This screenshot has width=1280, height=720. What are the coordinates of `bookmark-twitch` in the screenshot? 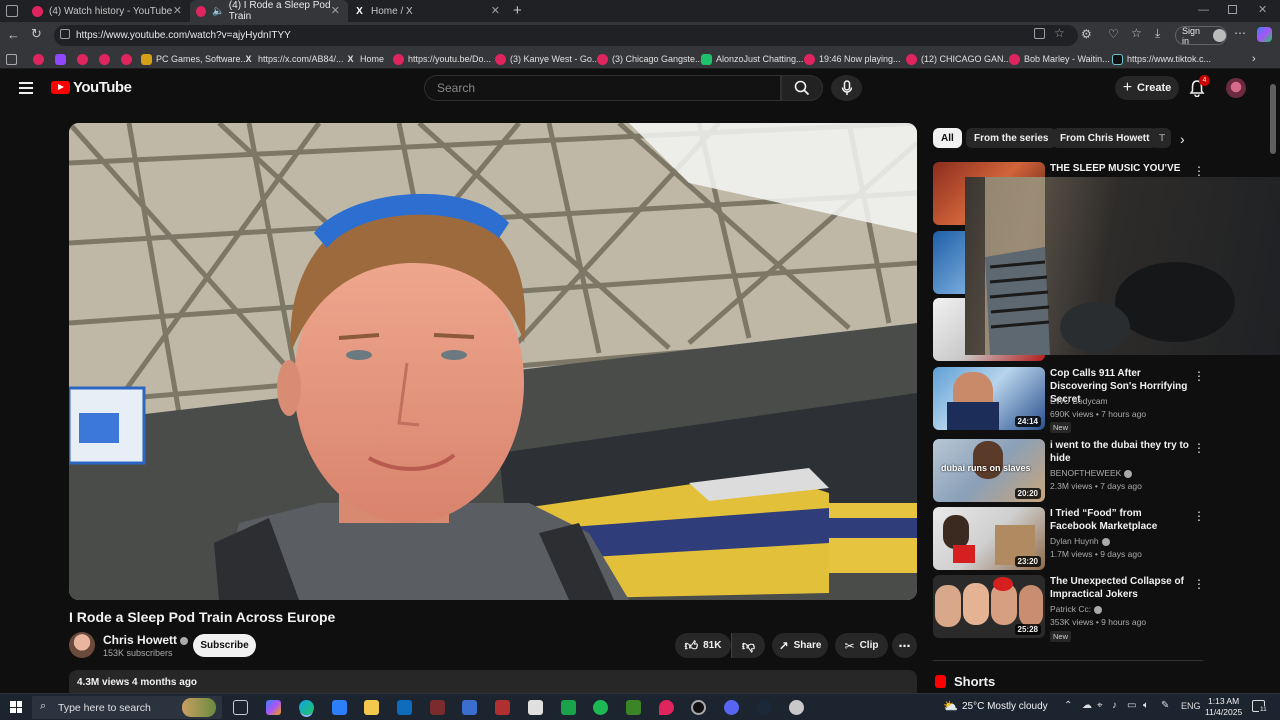 It's located at (62, 59).